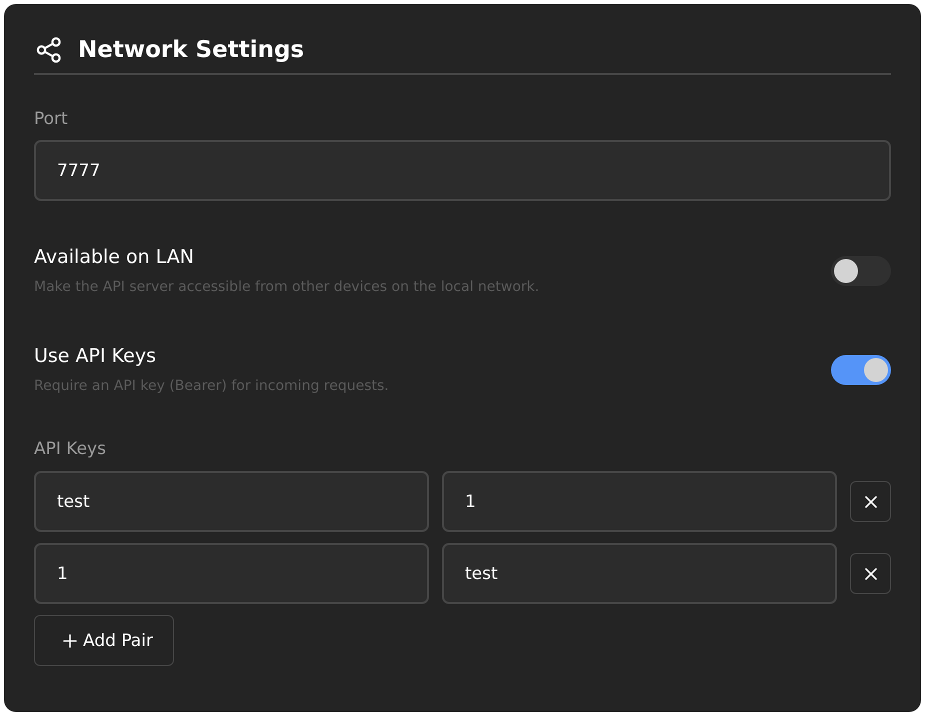 The width and height of the screenshot is (928, 717). Describe the element at coordinates (231, 501) in the screenshot. I see `key-input: test` at that location.